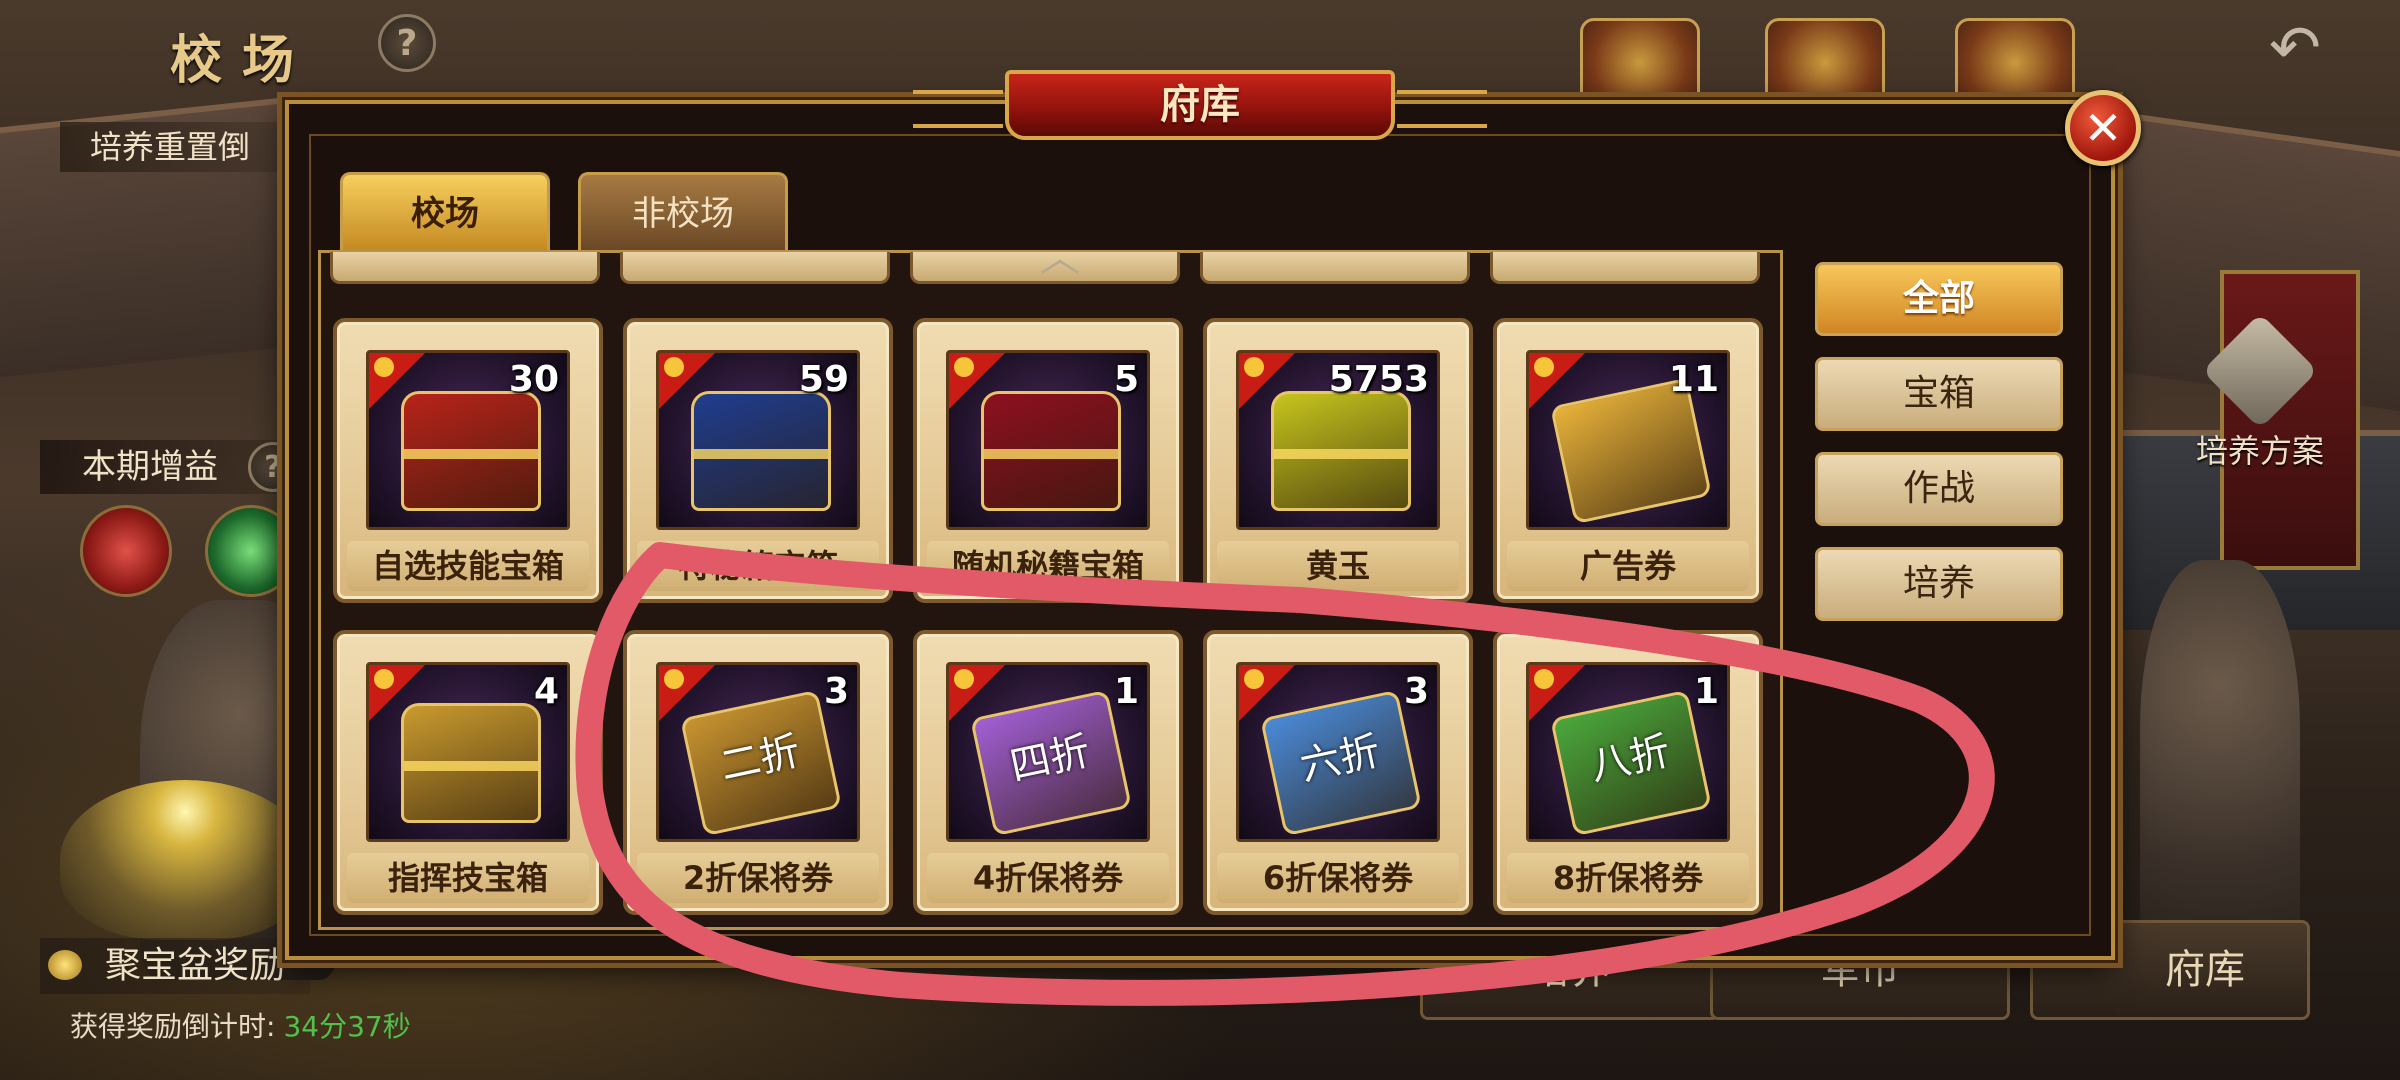 The image size is (2400, 1080). Describe the element at coordinates (1628, 440) in the screenshot. I see `item-icon-frame: 11` at that location.